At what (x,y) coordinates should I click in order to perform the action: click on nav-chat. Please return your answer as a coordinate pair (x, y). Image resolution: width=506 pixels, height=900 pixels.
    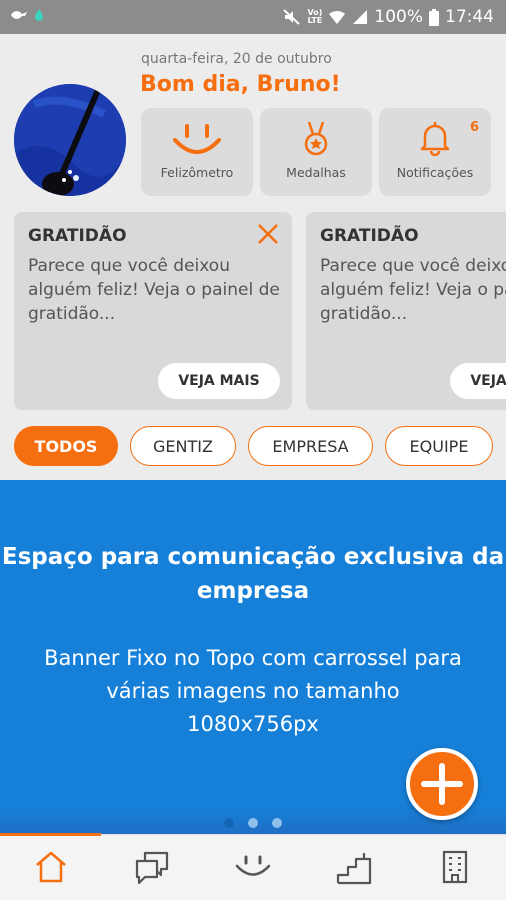
    Looking at the image, I should click on (151, 867).